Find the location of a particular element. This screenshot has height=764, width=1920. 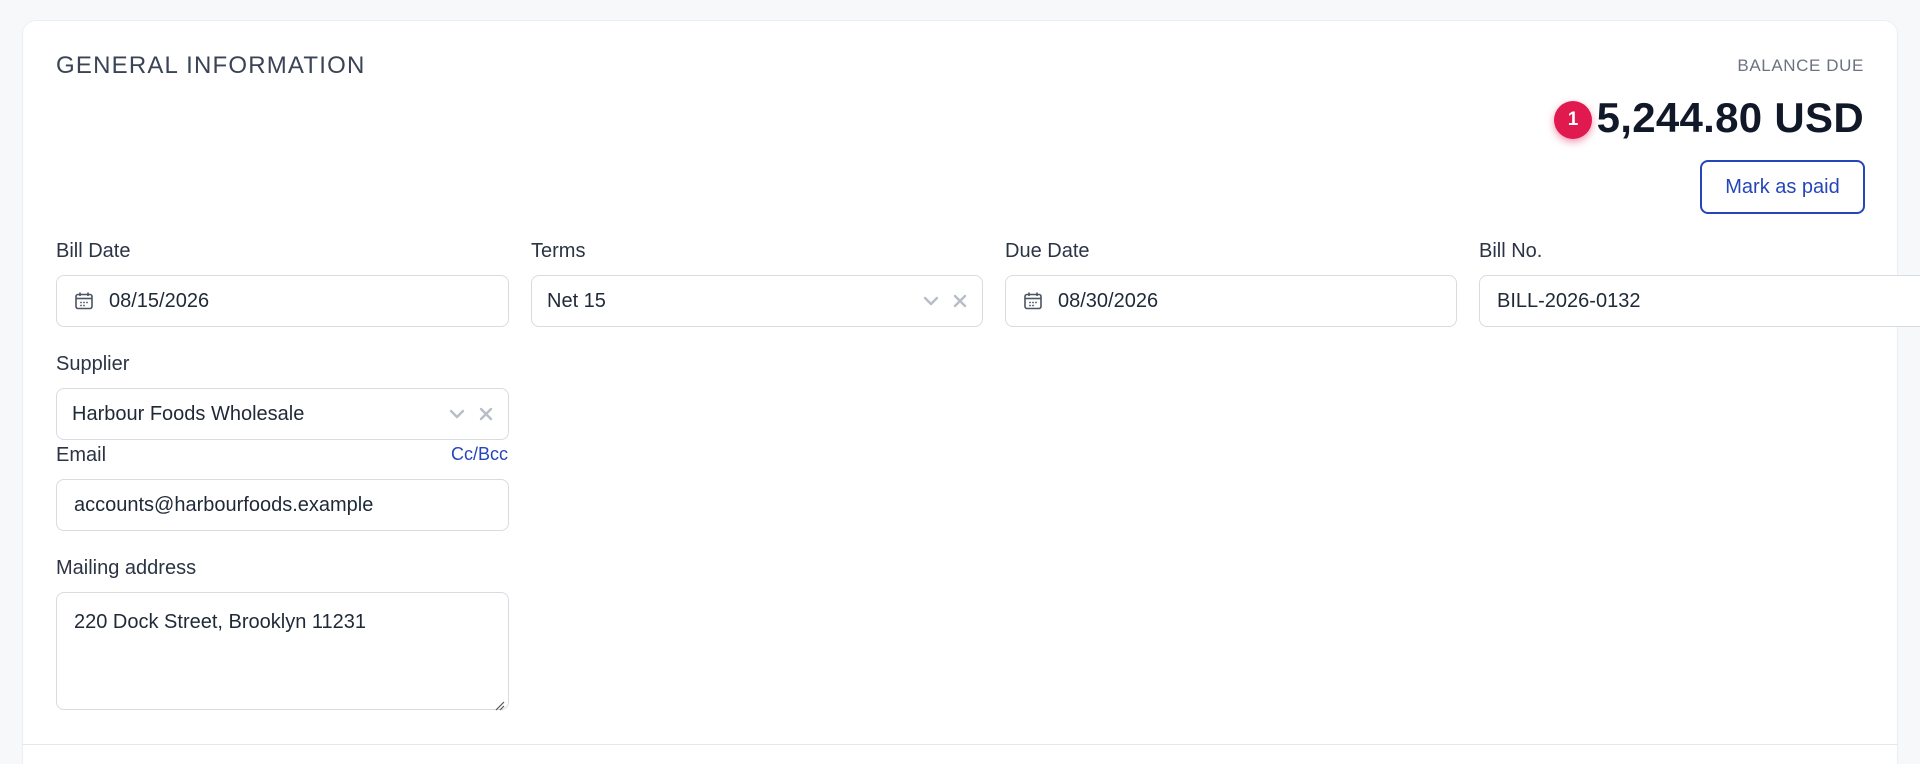

mark-as-paid-button: Mark as paid is located at coordinates (1782, 187).